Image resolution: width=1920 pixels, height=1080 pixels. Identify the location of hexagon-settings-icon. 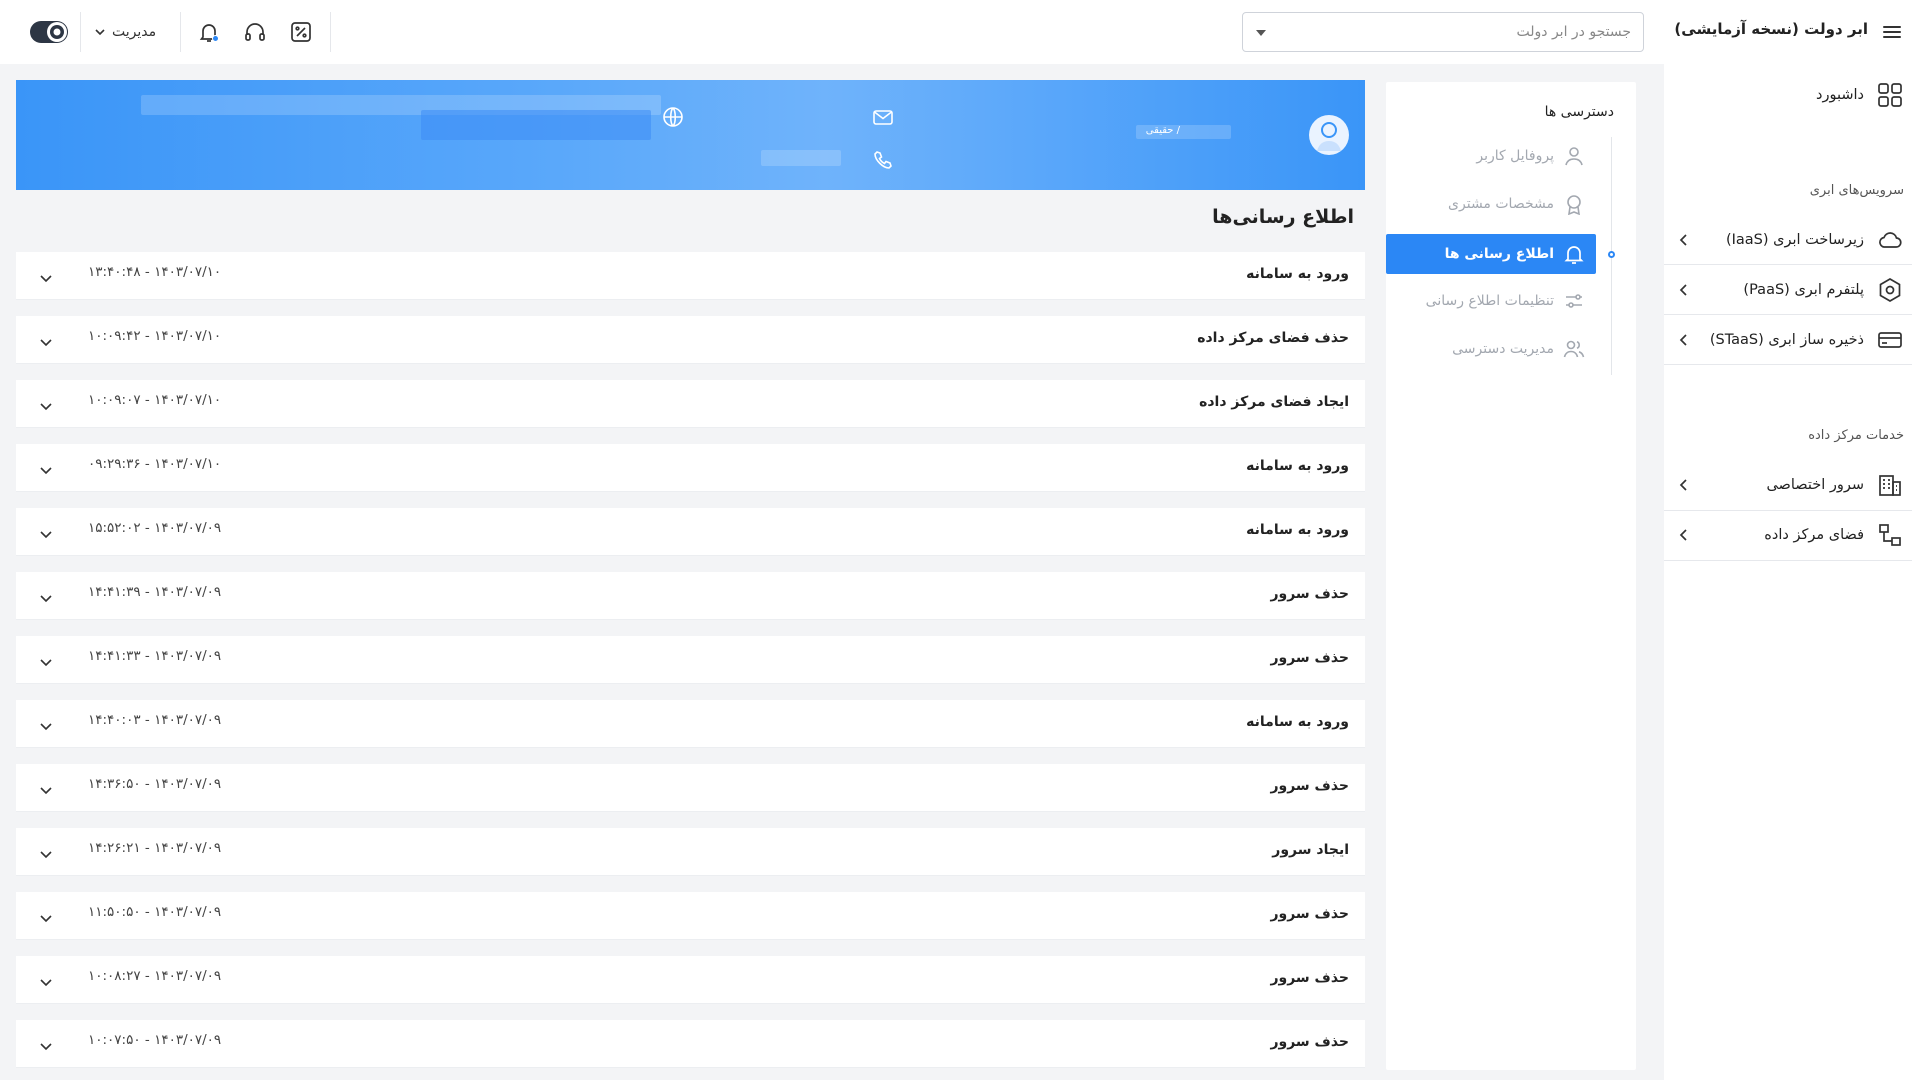
(1890, 290).